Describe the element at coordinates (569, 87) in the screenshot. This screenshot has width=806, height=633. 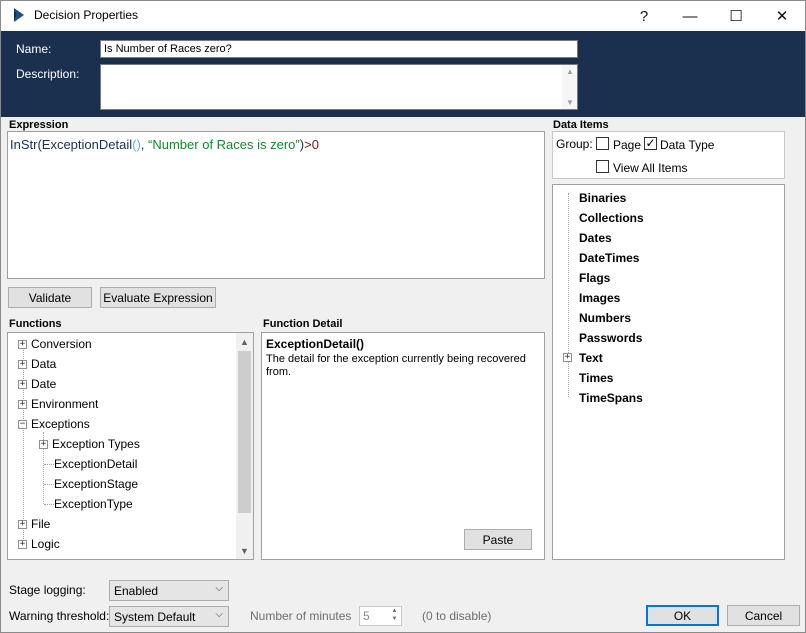
I see `description-scrollbar: ▲ ▼` at that location.